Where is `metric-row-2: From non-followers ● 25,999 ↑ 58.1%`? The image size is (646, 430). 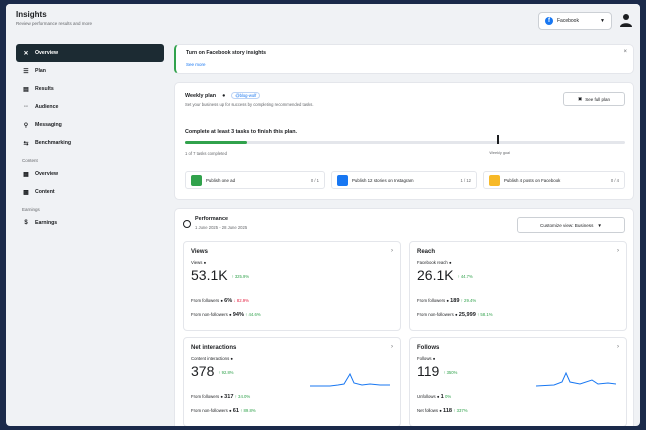
metric-row-2: From non-followers ● 25,999 ↑ 58.1% is located at coordinates (455, 315).